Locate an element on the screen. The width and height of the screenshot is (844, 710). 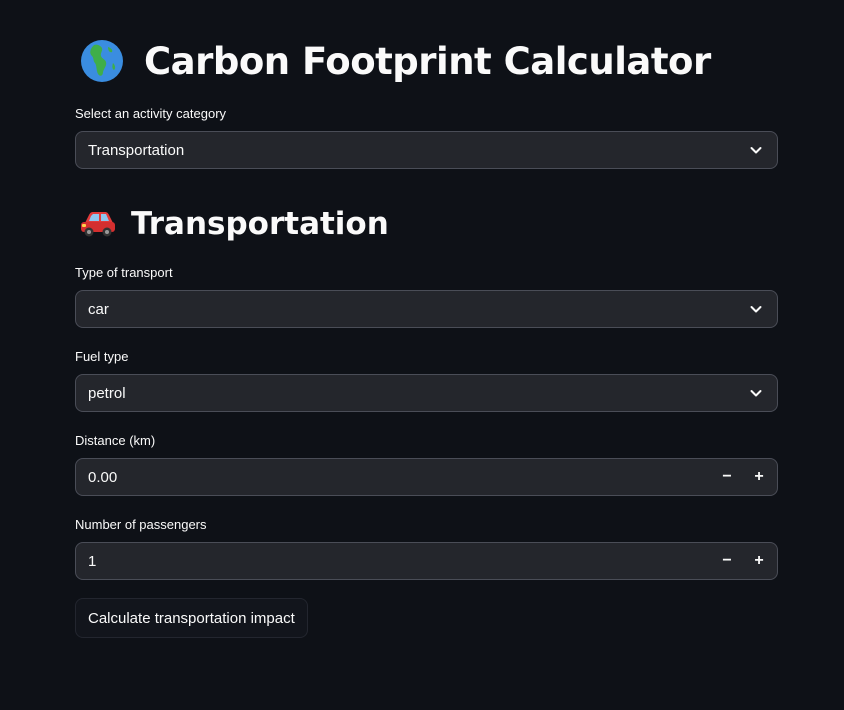
category-select-value: Transportation is located at coordinates (136, 150).